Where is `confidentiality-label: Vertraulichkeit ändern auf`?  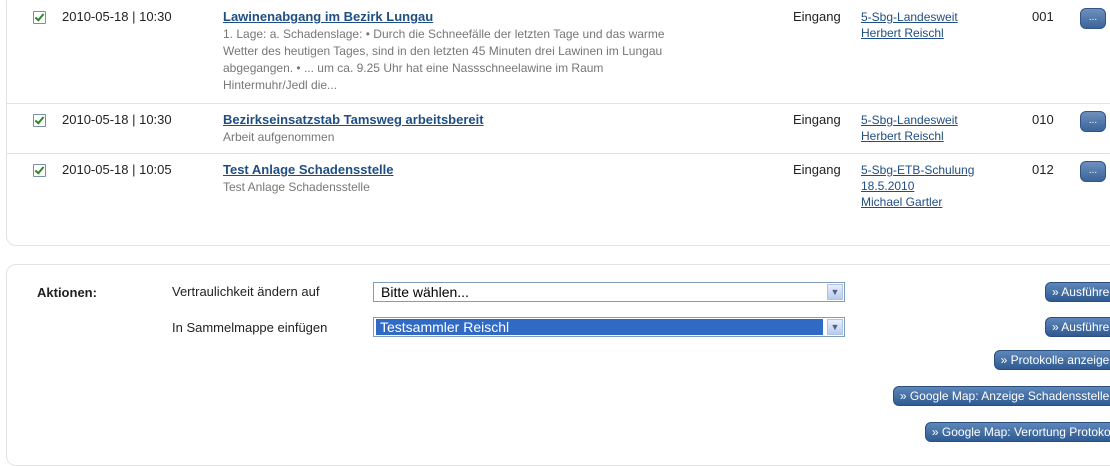 confidentiality-label: Vertraulichkeit ändern auf is located at coordinates (246, 291).